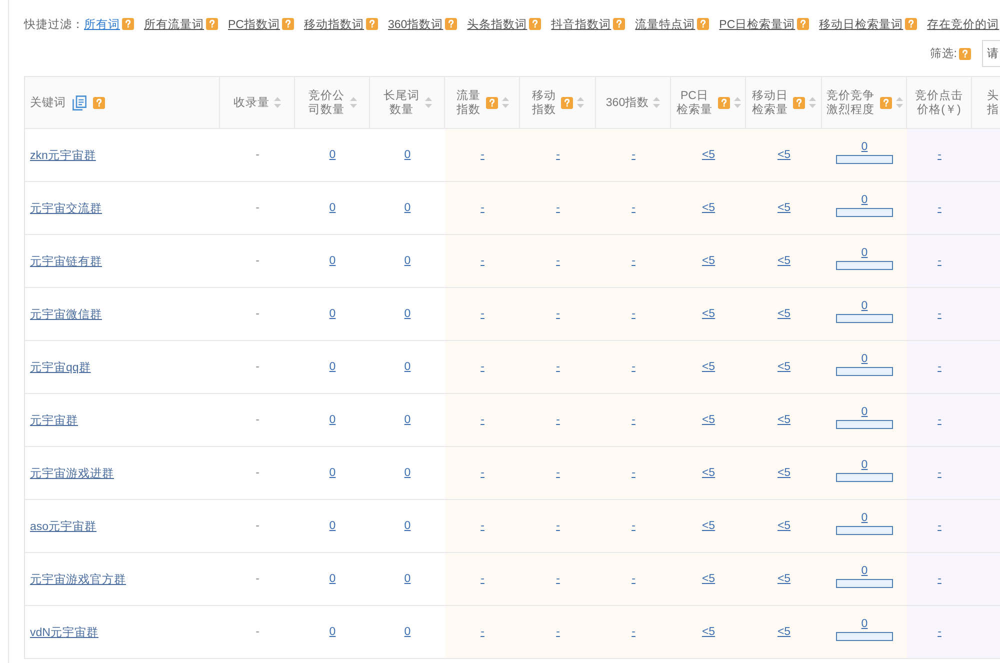  I want to click on keyword-link: 元宇宙qq群, so click(60, 367).